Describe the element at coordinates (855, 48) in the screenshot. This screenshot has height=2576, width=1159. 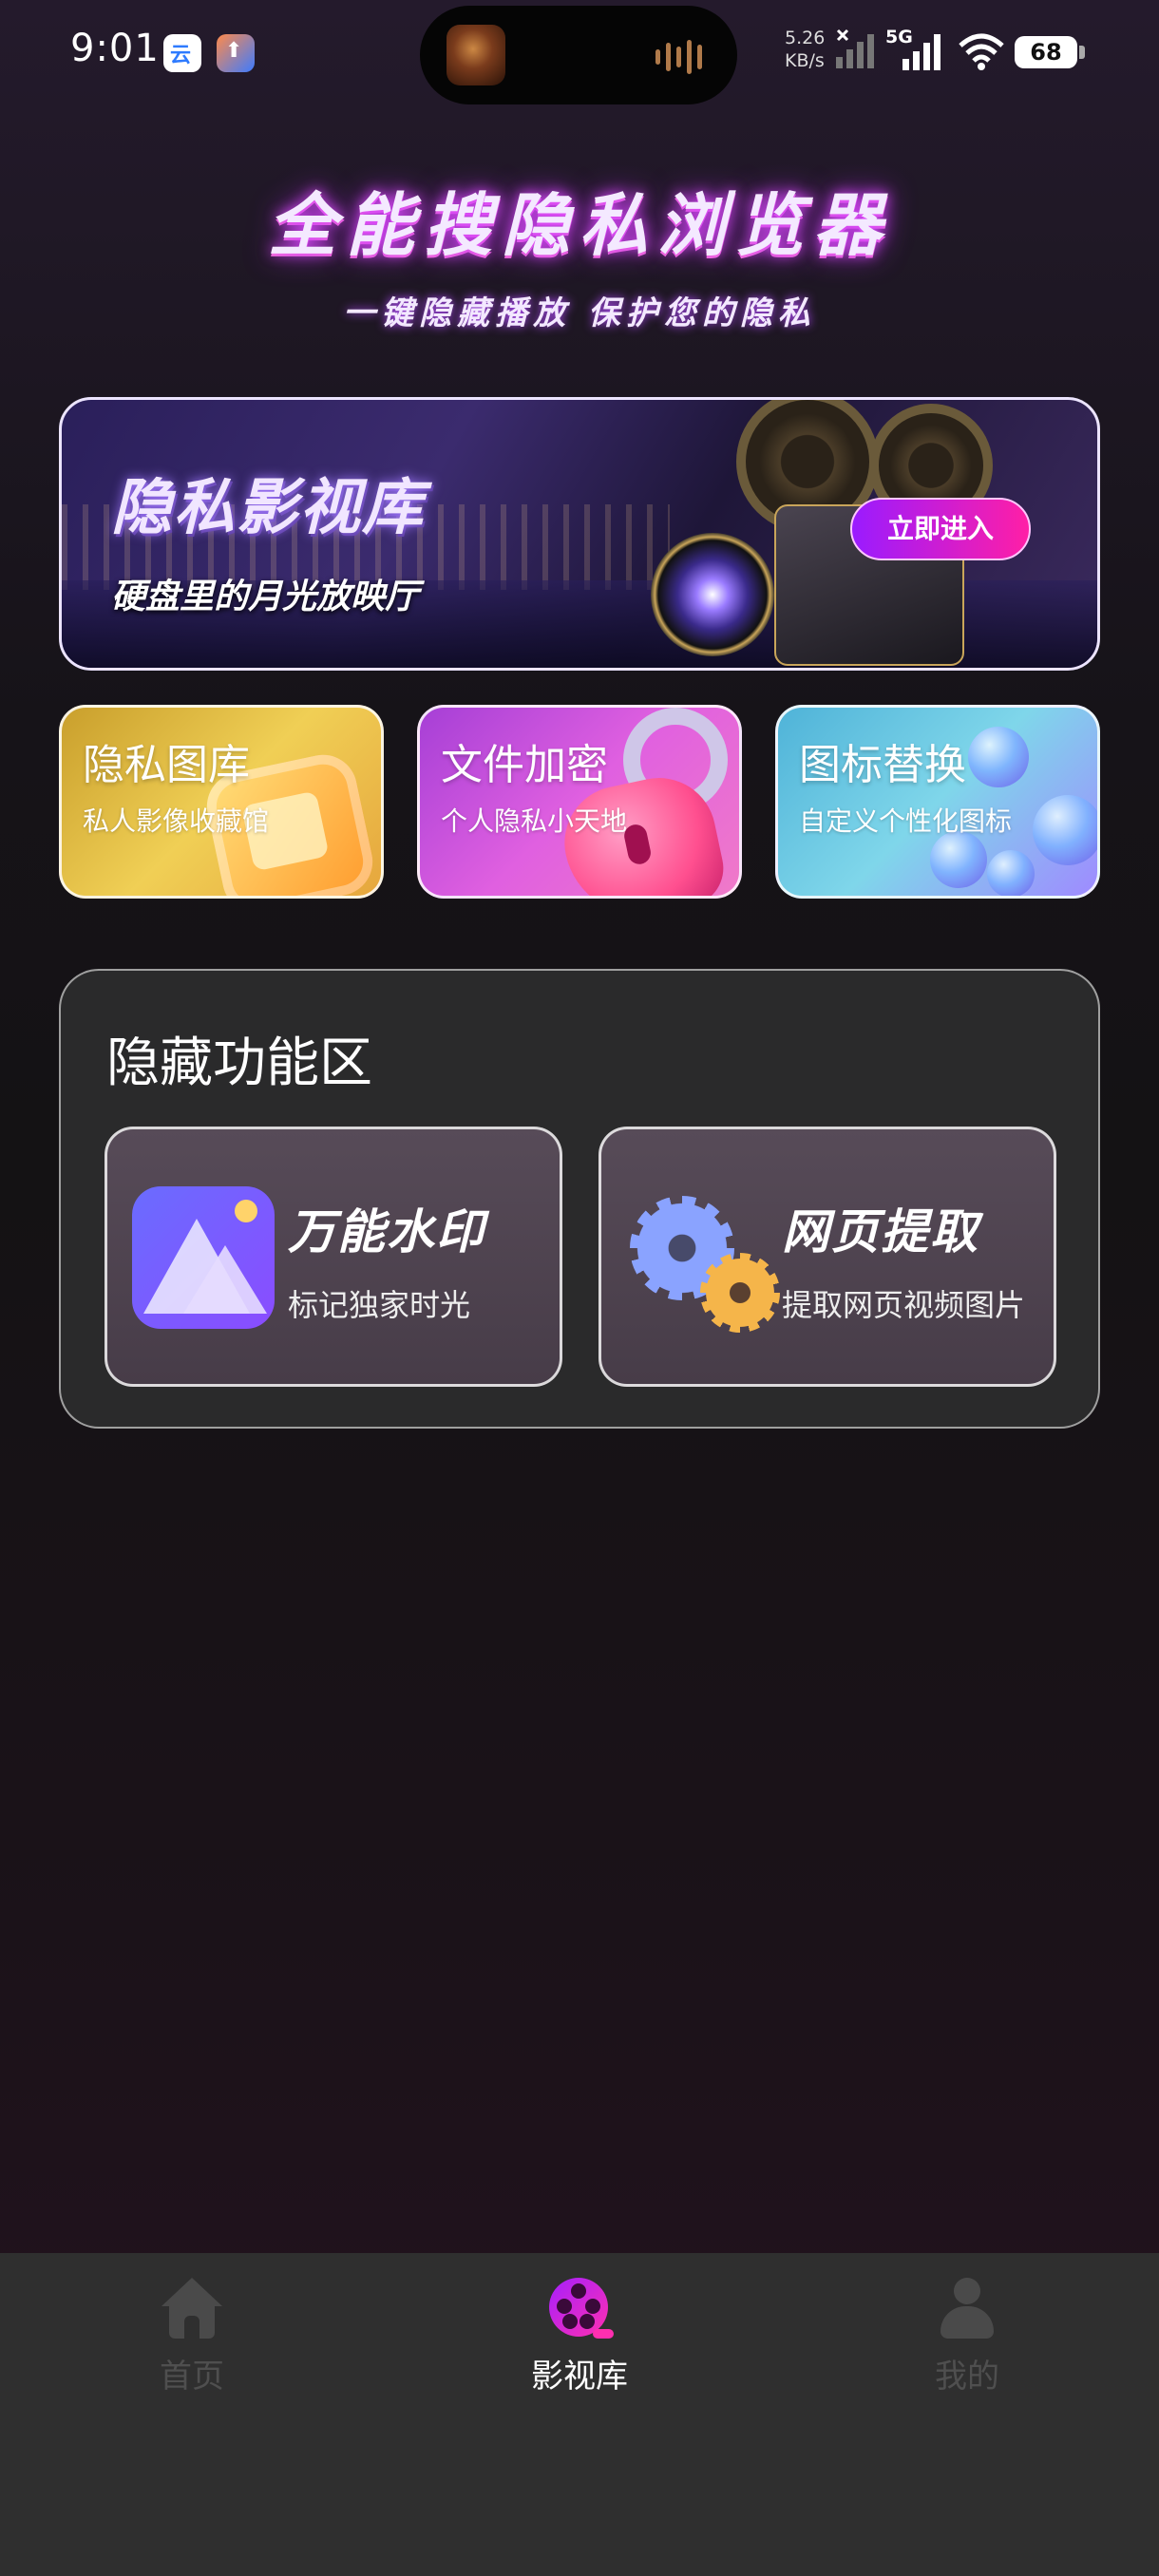
I see `no-signal-icon` at that location.